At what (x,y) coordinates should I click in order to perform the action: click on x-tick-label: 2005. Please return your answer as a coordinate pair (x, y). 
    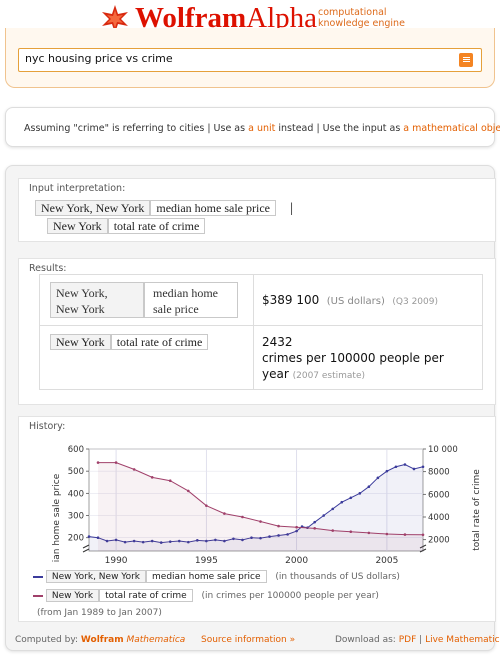
    Looking at the image, I should click on (386, 559).